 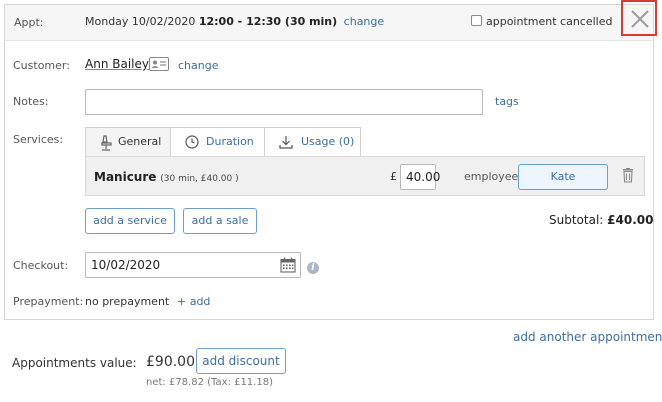 I want to click on add-another-appointment-link: add another appointment, so click(x=587, y=337).